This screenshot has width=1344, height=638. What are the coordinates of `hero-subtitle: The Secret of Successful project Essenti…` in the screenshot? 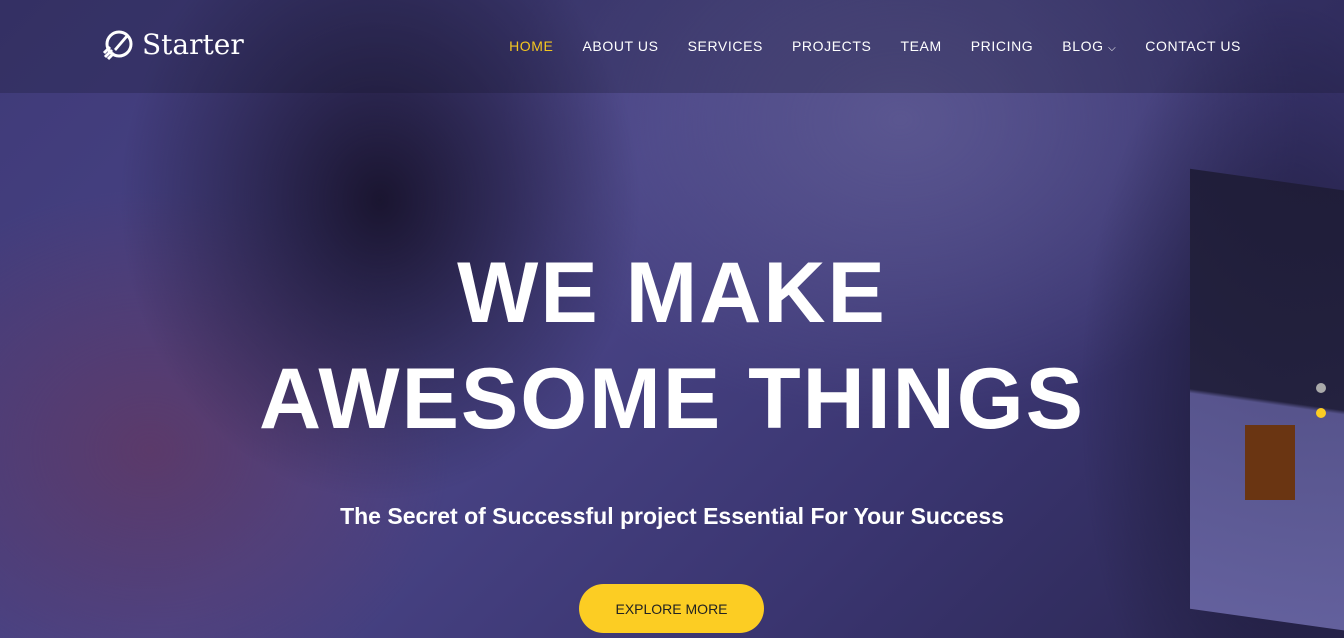 It's located at (672, 516).